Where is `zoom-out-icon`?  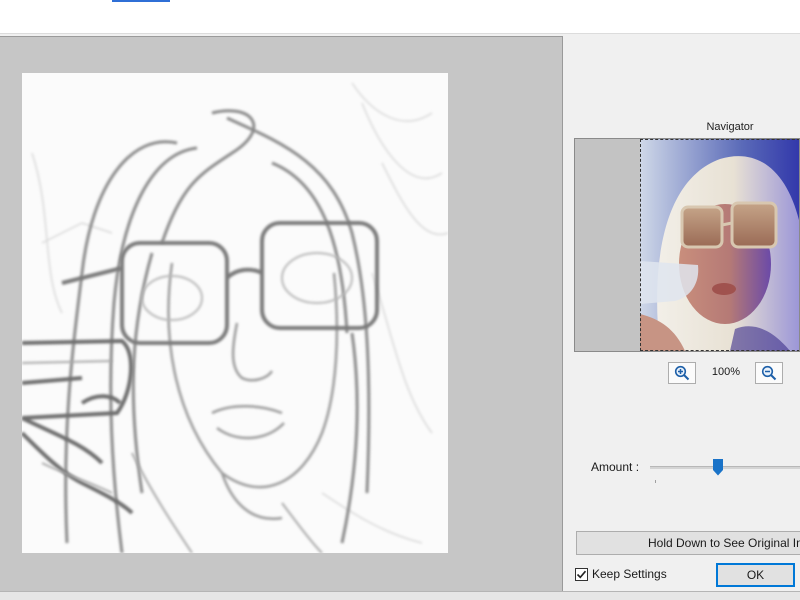 zoom-out-icon is located at coordinates (769, 373).